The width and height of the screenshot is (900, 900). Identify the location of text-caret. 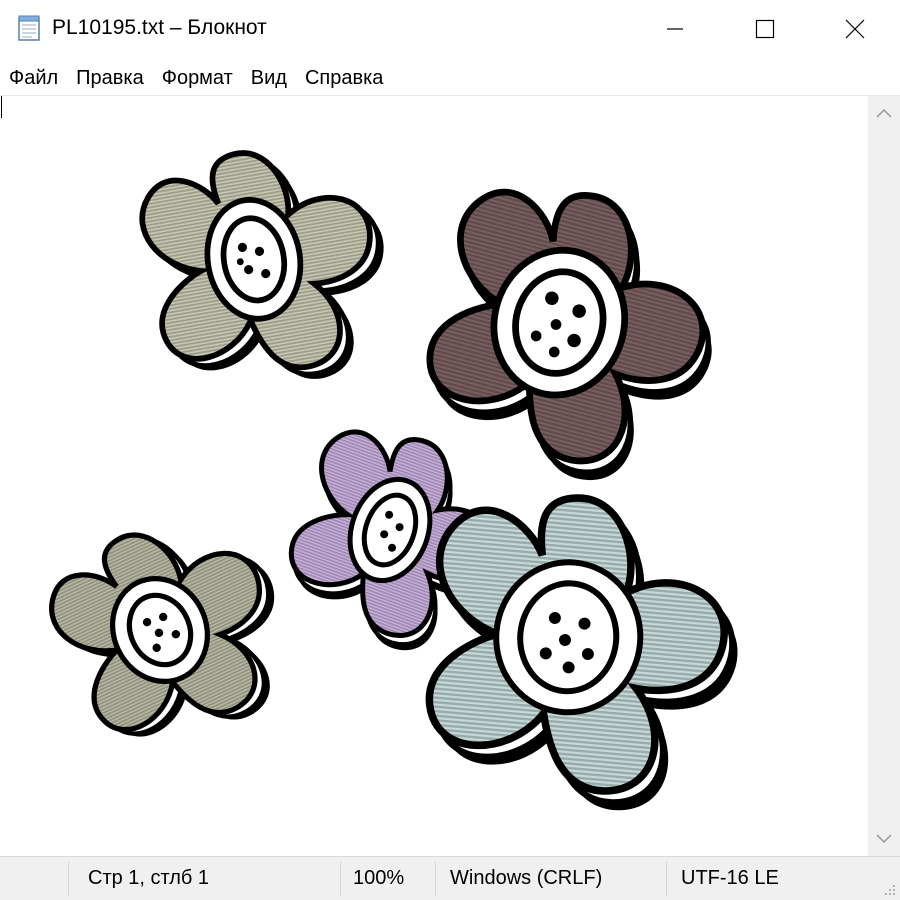
(1, 107).